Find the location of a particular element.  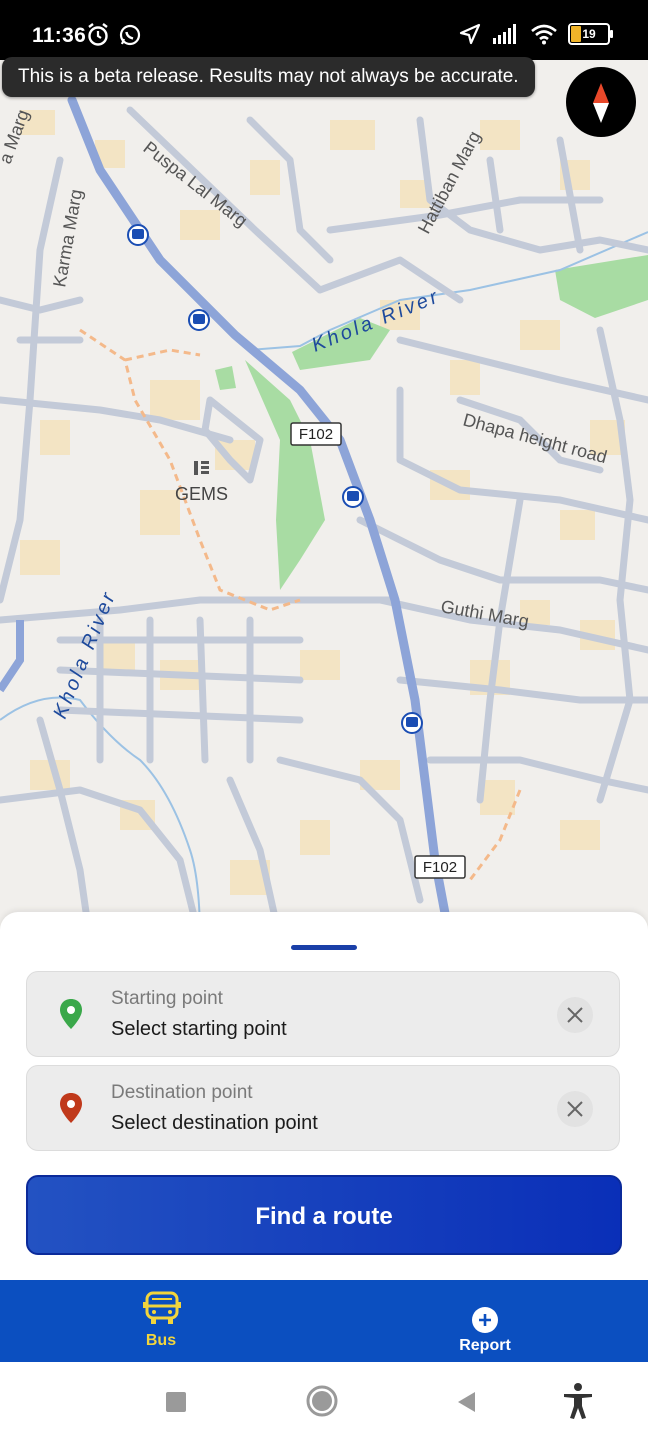

bus-icon is located at coordinates (162, 1307).